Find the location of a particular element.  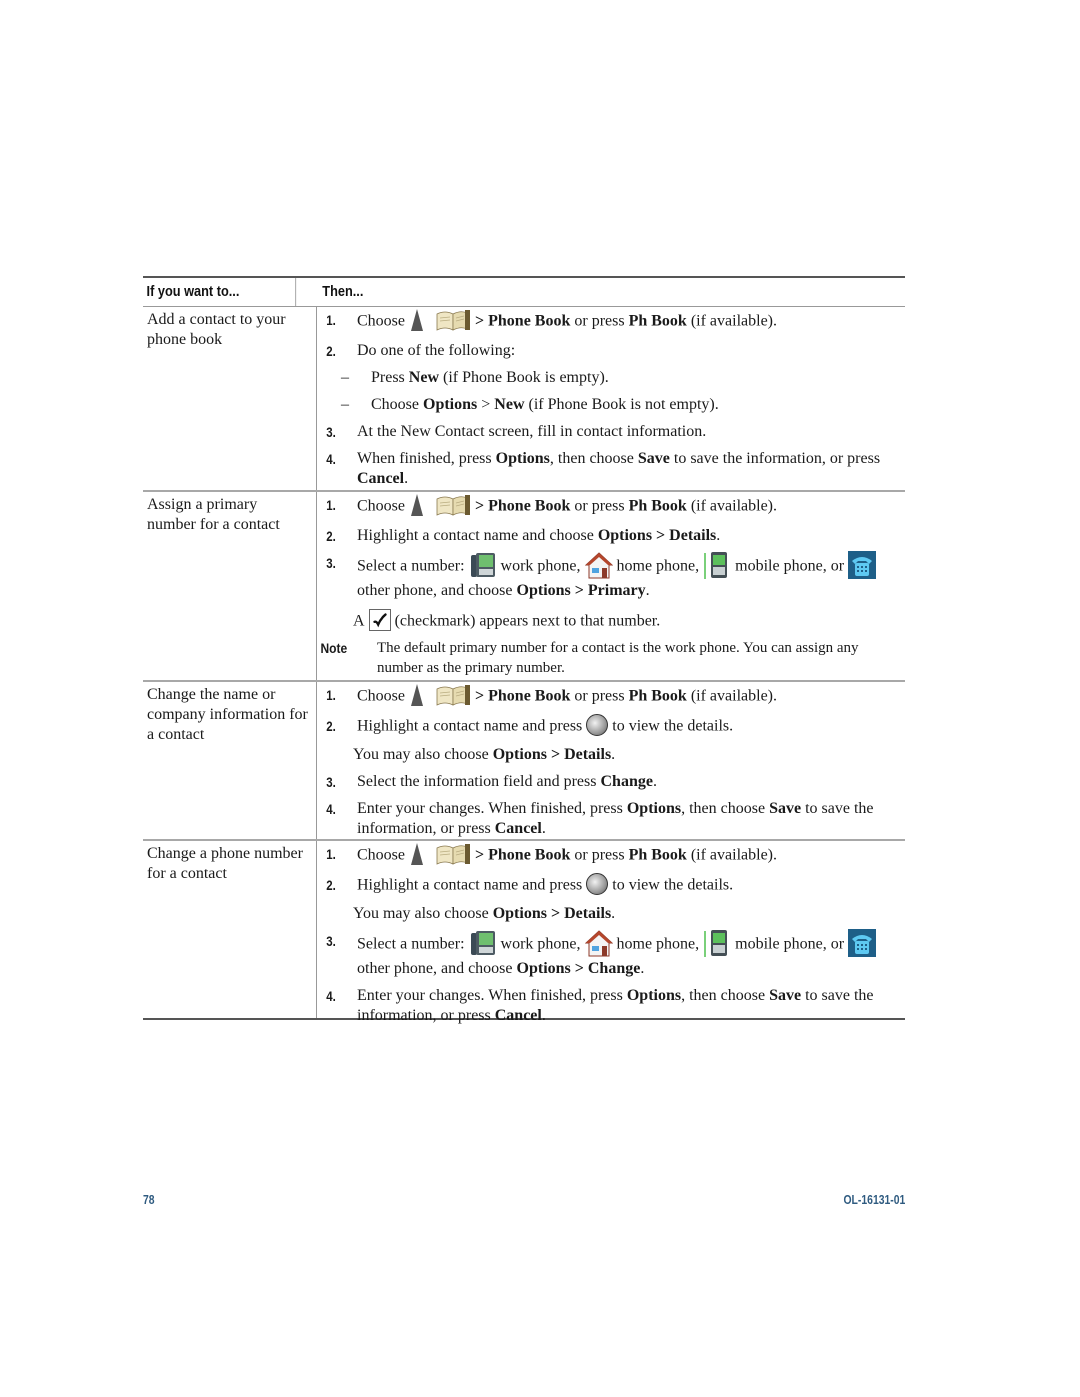

work-phone-icon is located at coordinates (483, 943).